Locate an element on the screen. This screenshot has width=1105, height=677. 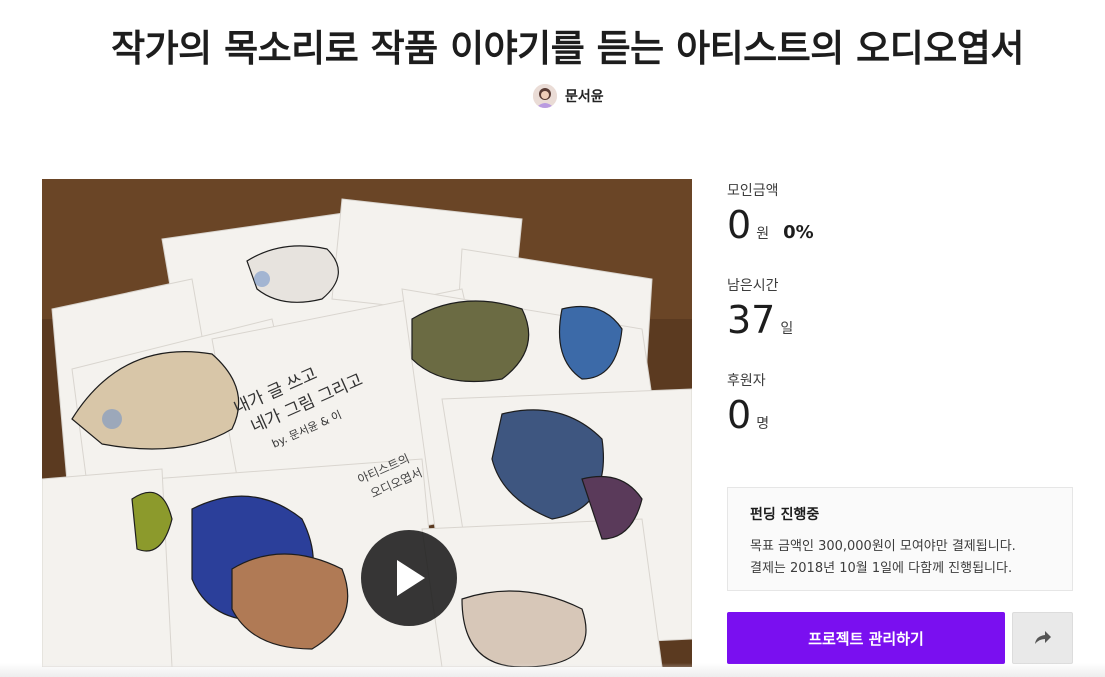
amount-unit: 원 is located at coordinates (763, 234).